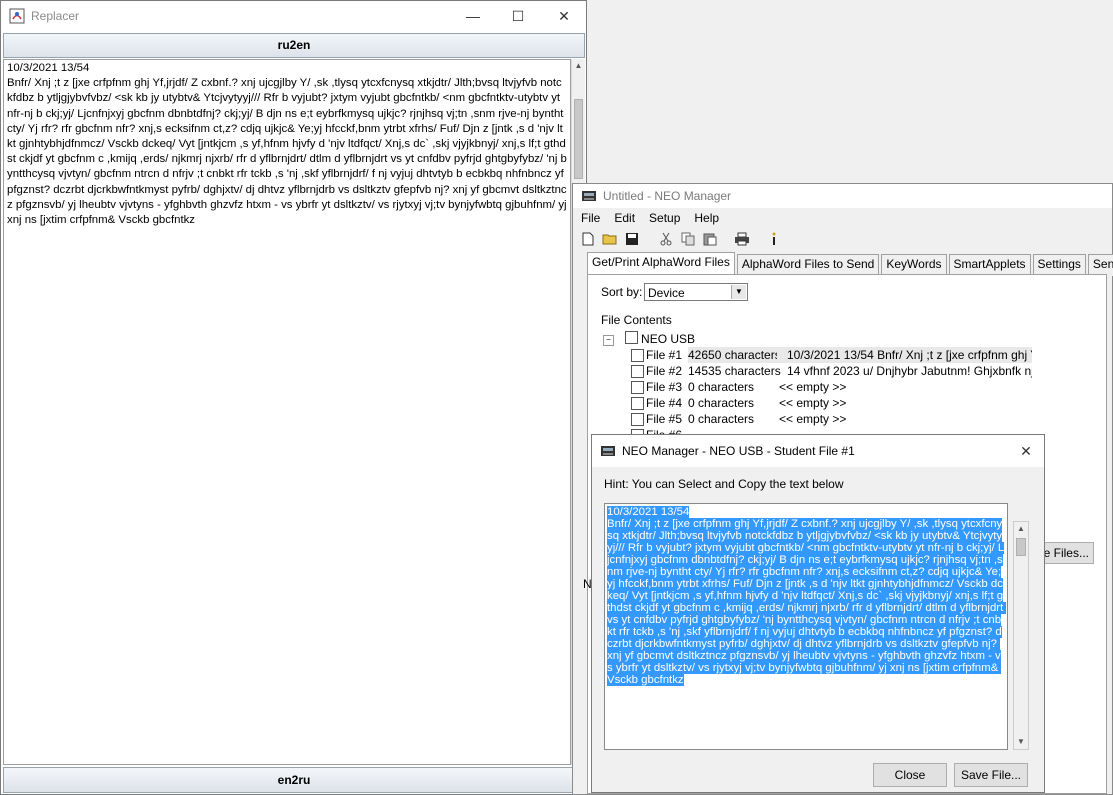  What do you see at coordinates (664, 371) in the screenshot?
I see `file-name: File #2` at bounding box center [664, 371].